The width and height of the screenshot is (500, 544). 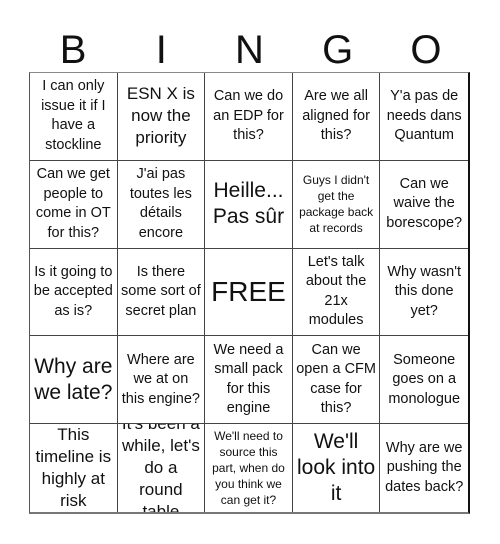 I want to click on bingo-cell: Can we do an EDP for this?, so click(x=249, y=117).